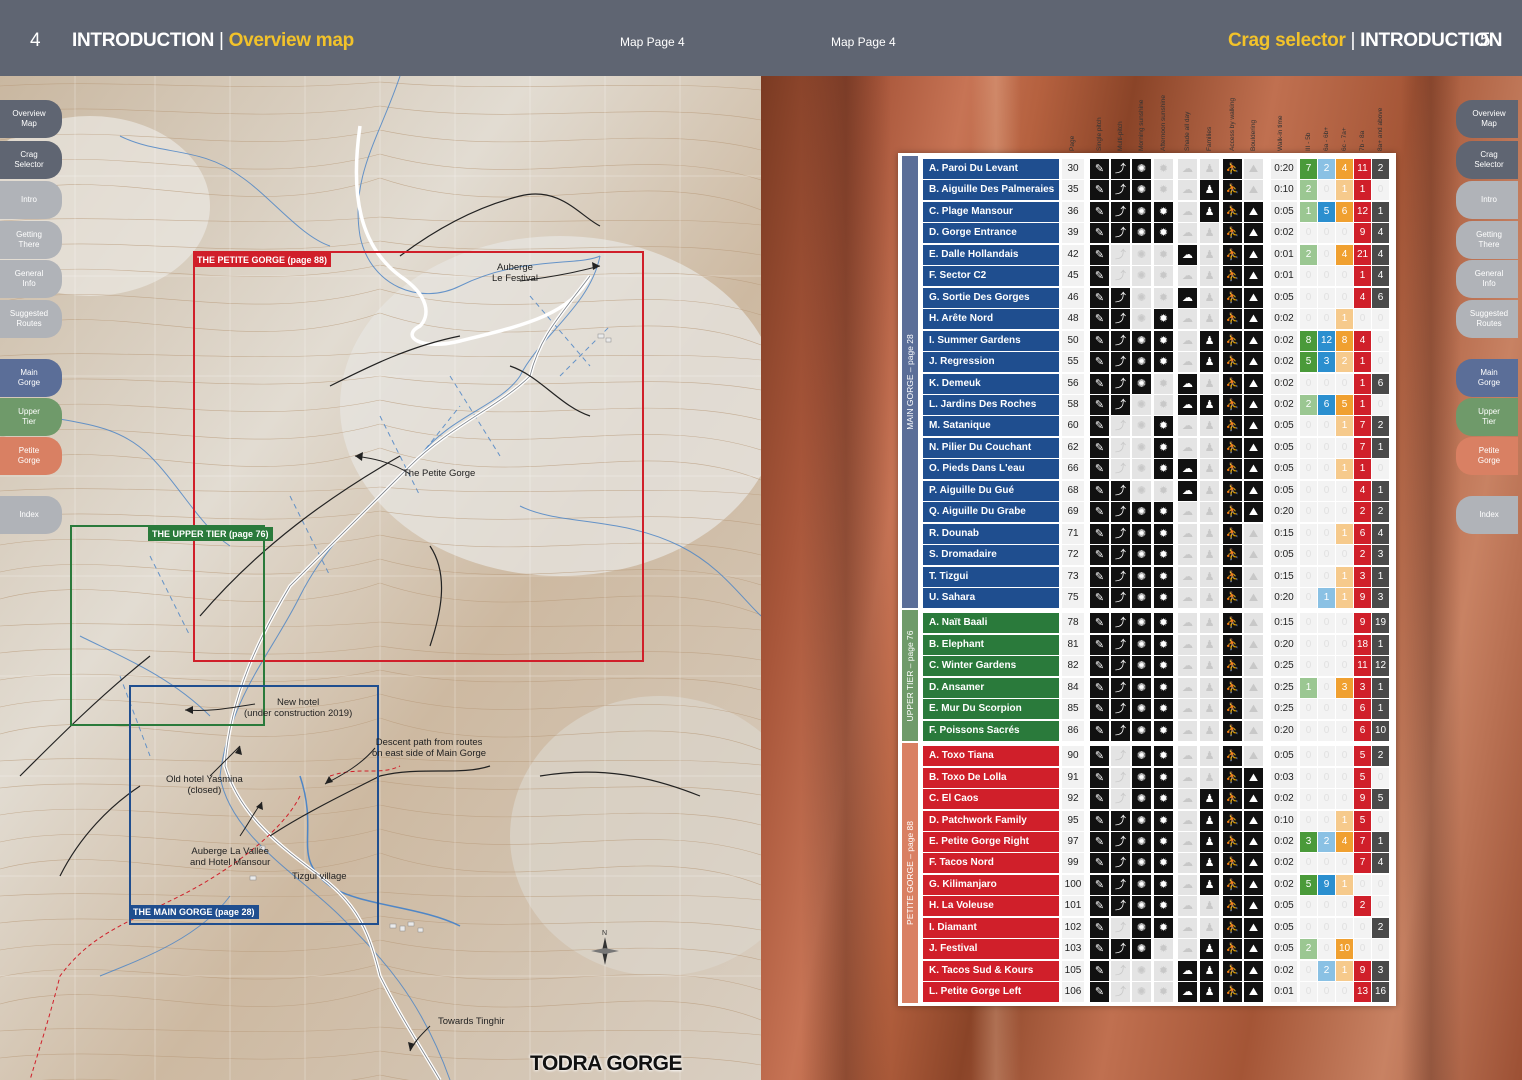  Describe the element at coordinates (1120, 576) in the screenshot. I see `multi-pitch-icon: ⤴` at that location.